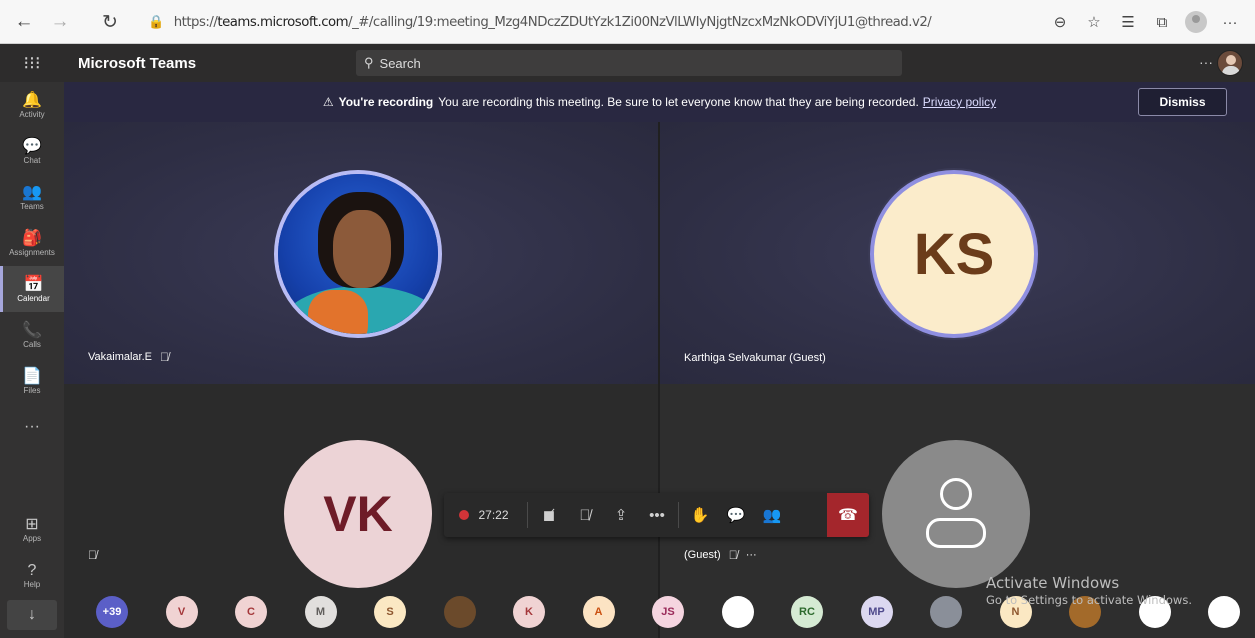  What do you see at coordinates (251, 612) in the screenshot?
I see `participant-avatar: C` at bounding box center [251, 612].